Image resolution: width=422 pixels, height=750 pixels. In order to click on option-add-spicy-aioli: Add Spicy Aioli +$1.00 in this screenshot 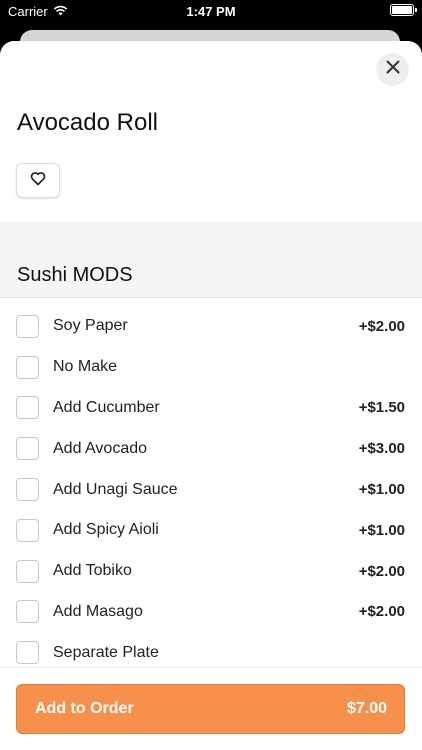, I will do `click(211, 530)`.